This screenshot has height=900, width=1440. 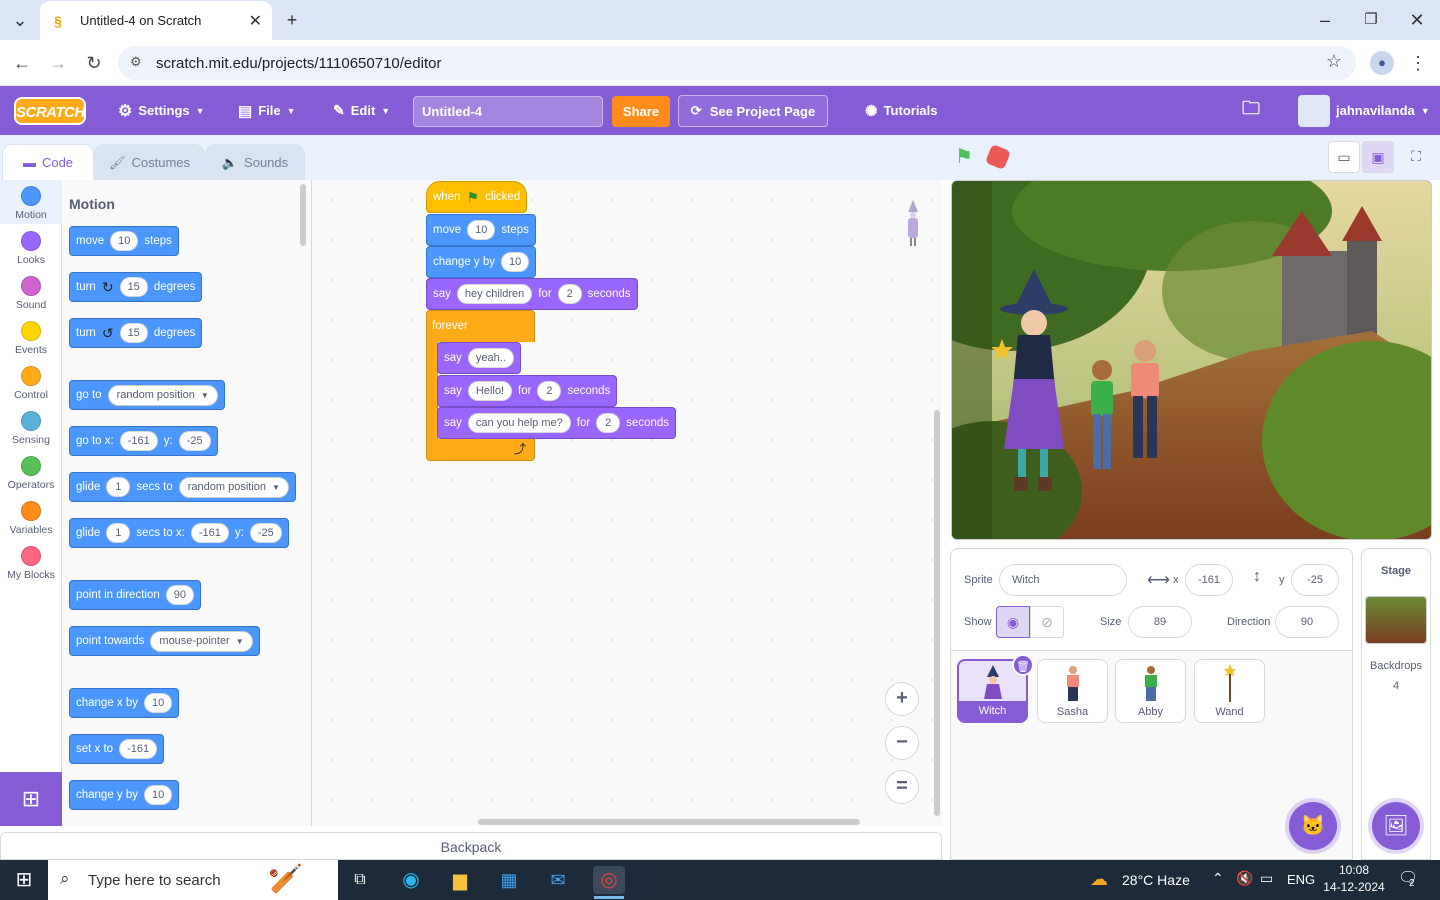 I want to click on x-position-input: -161, so click(x=1209, y=580).